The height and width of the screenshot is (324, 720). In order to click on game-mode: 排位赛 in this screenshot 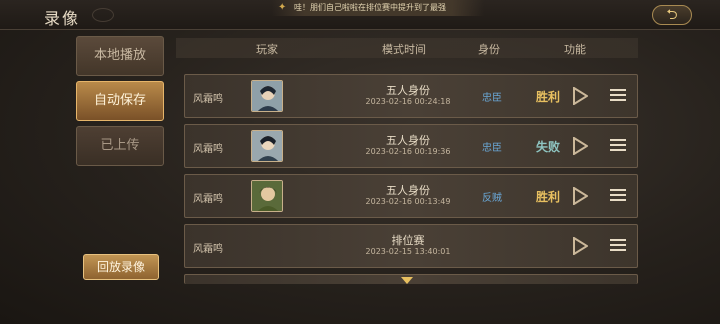, I will do `click(408, 240)`.